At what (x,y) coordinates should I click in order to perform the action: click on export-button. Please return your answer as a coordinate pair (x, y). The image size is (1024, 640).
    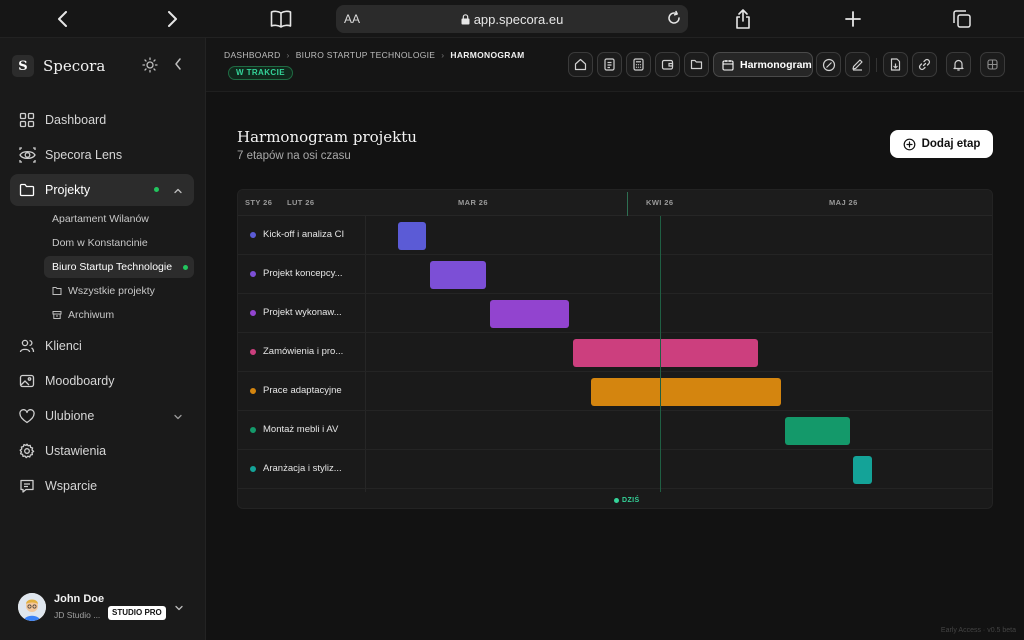
    Looking at the image, I should click on (895, 64).